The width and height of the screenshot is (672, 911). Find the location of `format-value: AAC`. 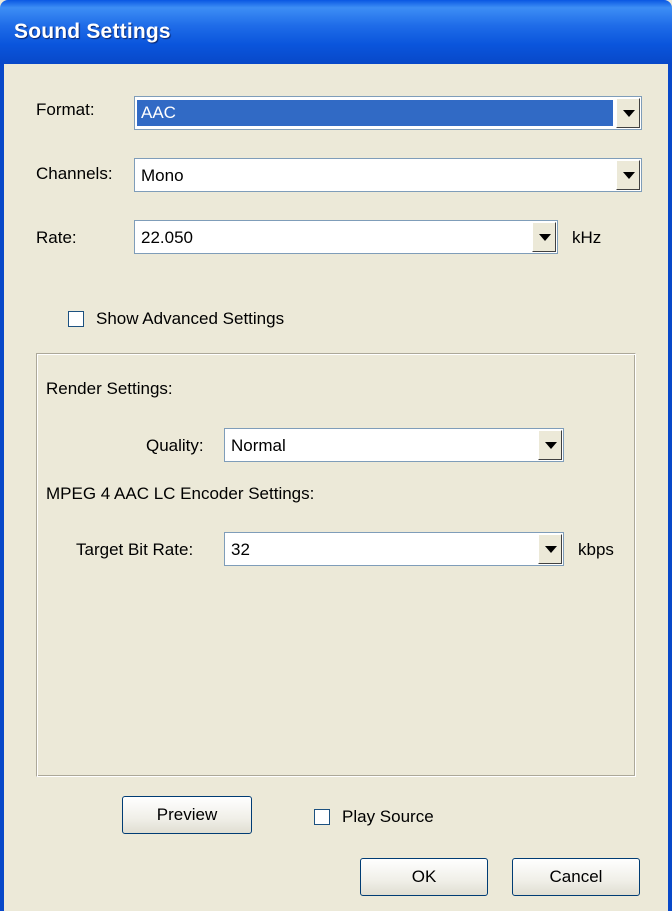

format-value: AAC is located at coordinates (375, 113).